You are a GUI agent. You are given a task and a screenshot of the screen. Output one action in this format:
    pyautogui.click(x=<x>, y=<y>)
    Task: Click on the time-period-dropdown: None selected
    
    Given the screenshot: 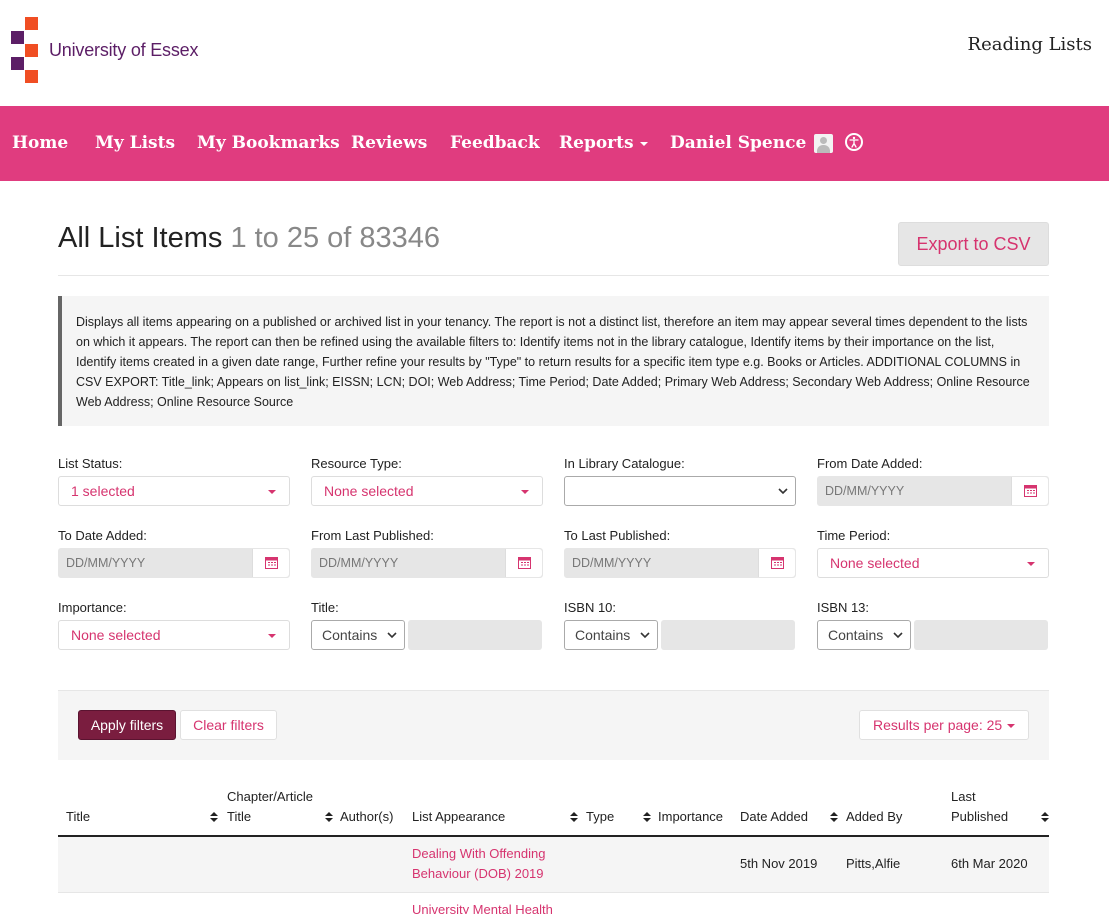 What is the action you would take?
    pyautogui.click(x=933, y=563)
    